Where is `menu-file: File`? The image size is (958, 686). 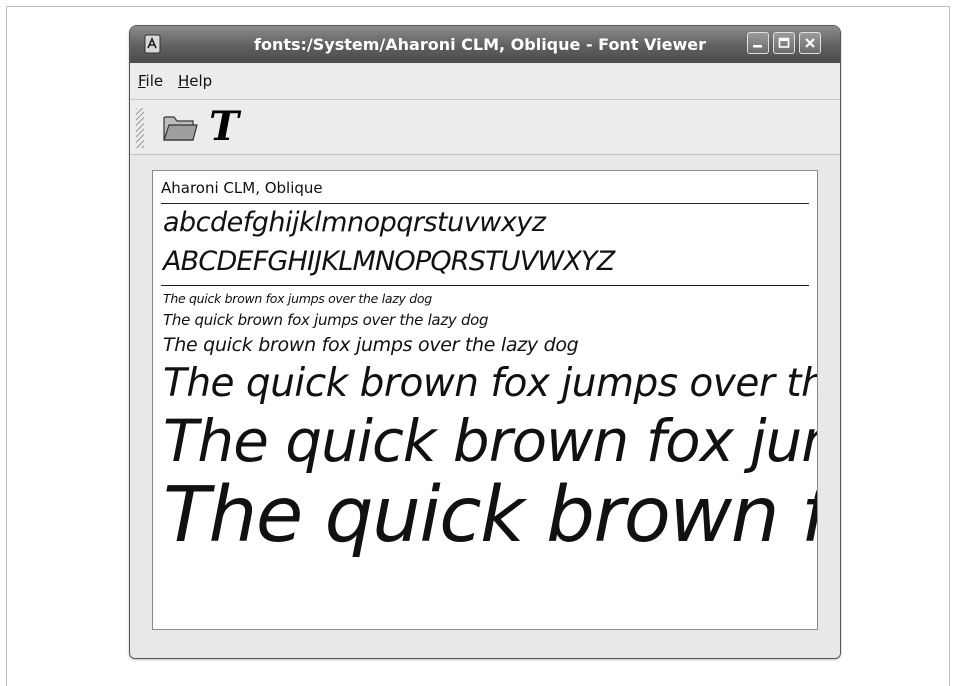 menu-file: File is located at coordinates (150, 81).